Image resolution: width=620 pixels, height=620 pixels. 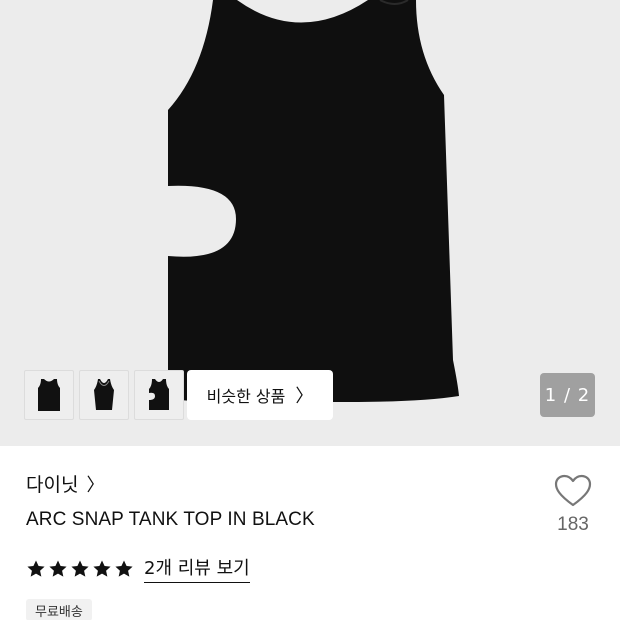 I want to click on similar-products-label: 비슷한 상품, so click(x=246, y=396).